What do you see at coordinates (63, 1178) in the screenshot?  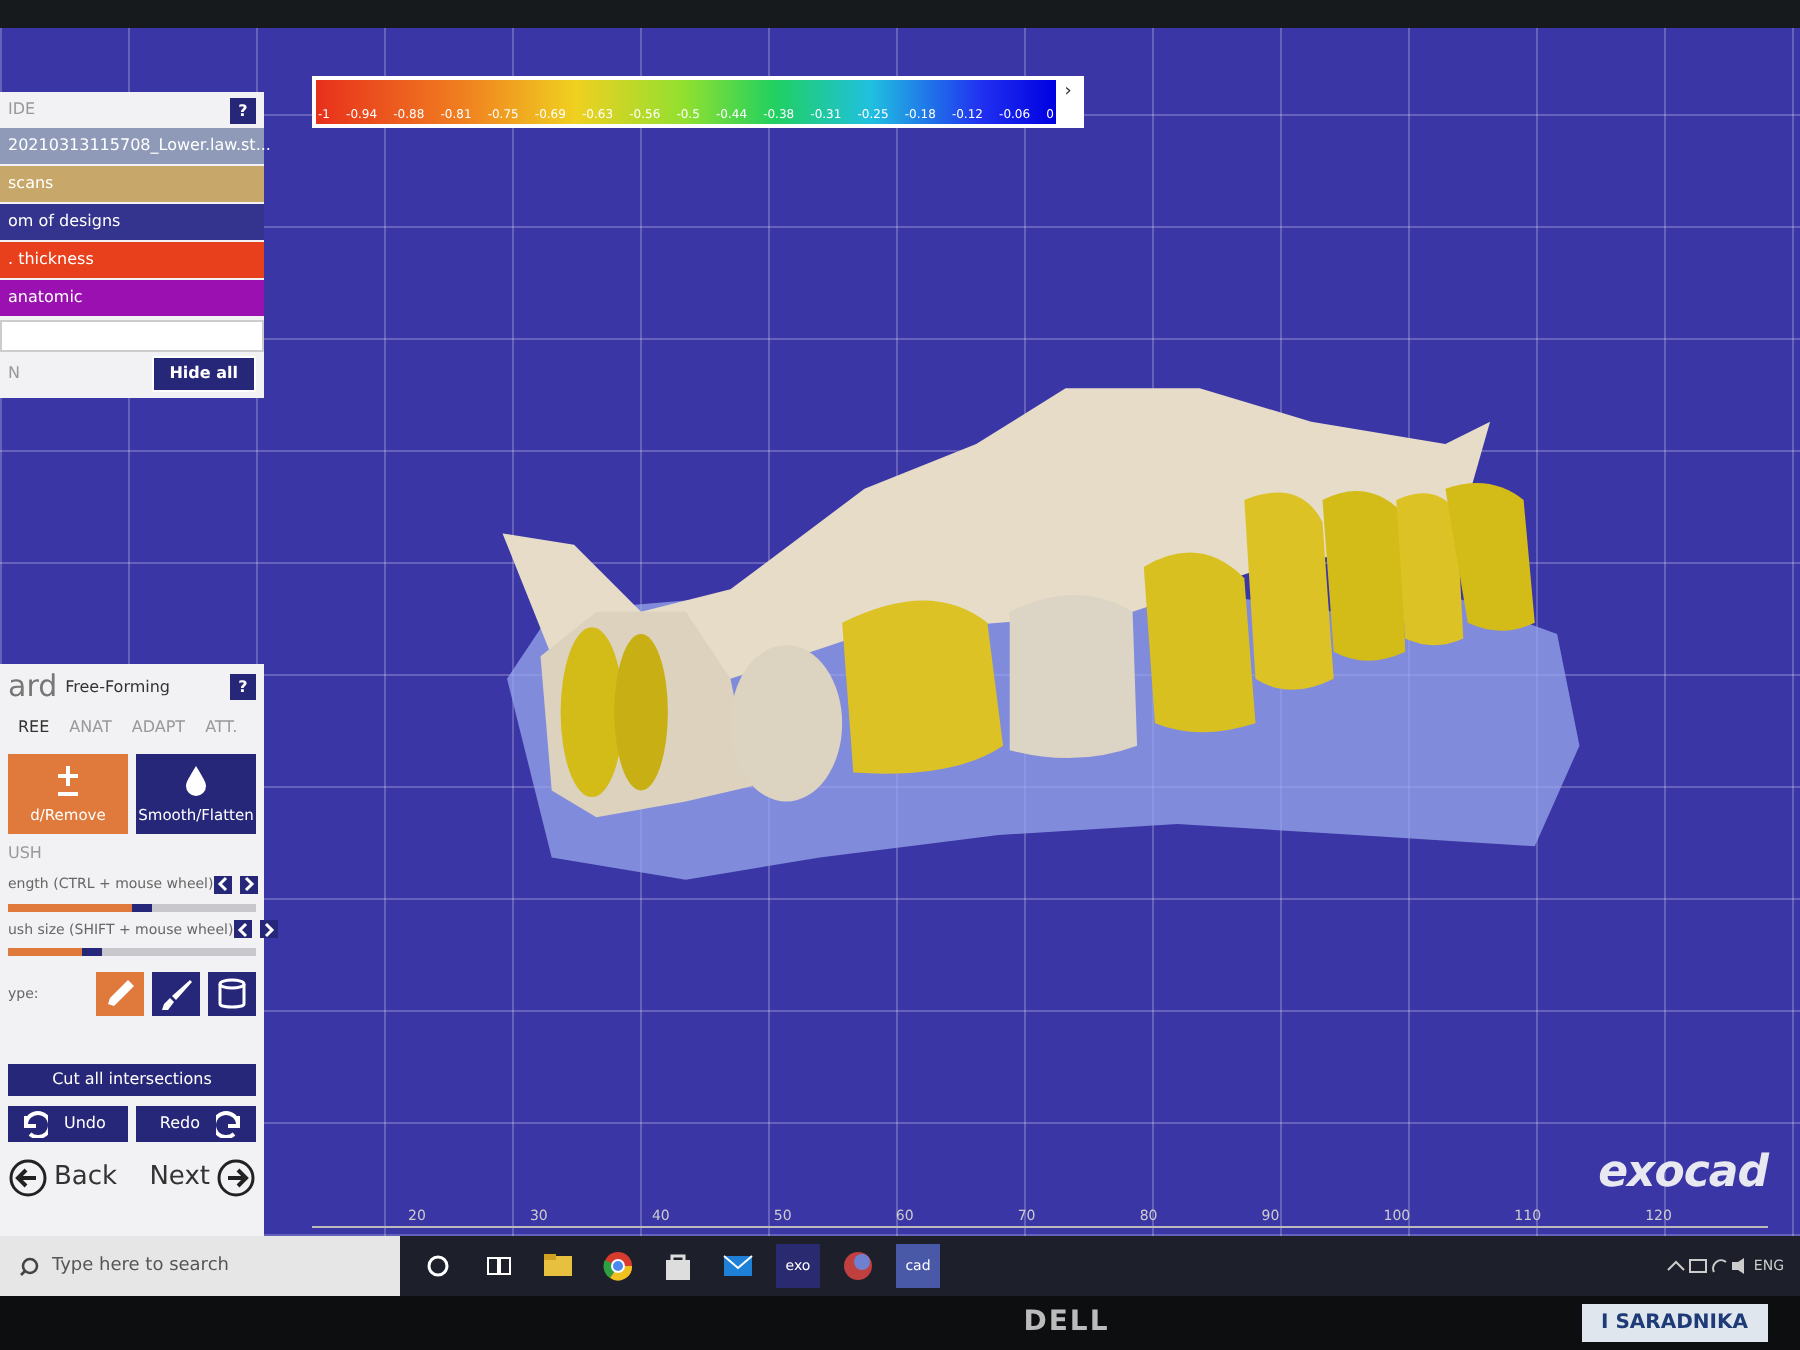 I see `back-button: Back` at bounding box center [63, 1178].